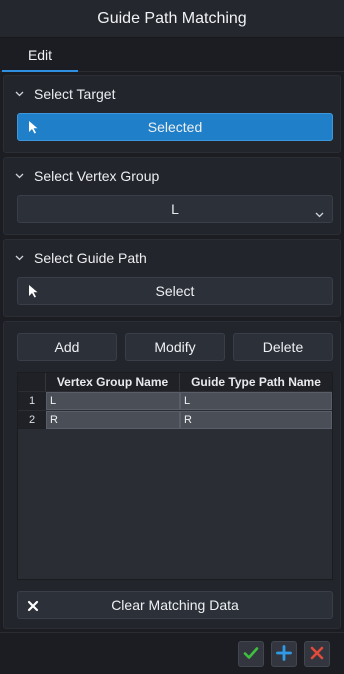  I want to click on select-vertex-group-title: Select Vertex Group, so click(97, 176).